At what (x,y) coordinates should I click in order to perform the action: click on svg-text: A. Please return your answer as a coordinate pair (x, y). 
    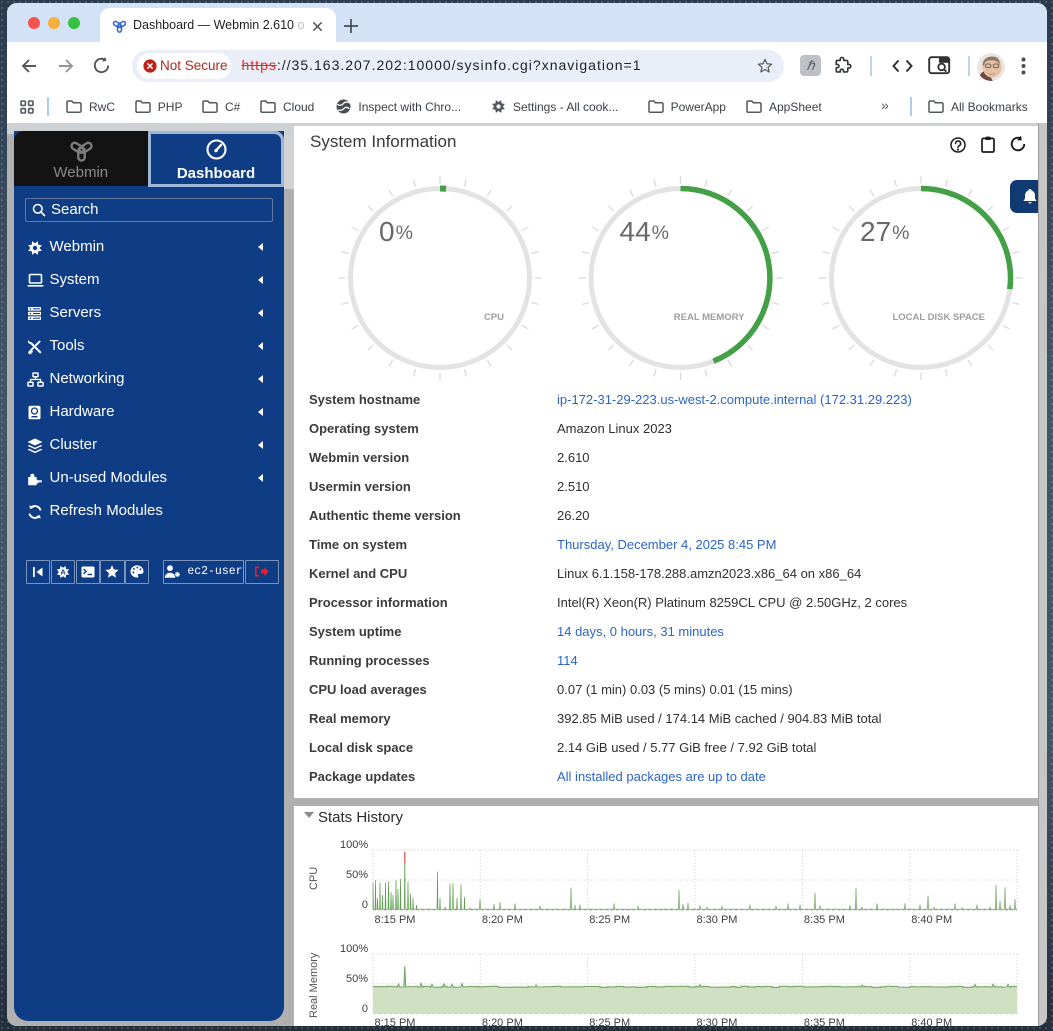
    Looking at the image, I should click on (63, 571).